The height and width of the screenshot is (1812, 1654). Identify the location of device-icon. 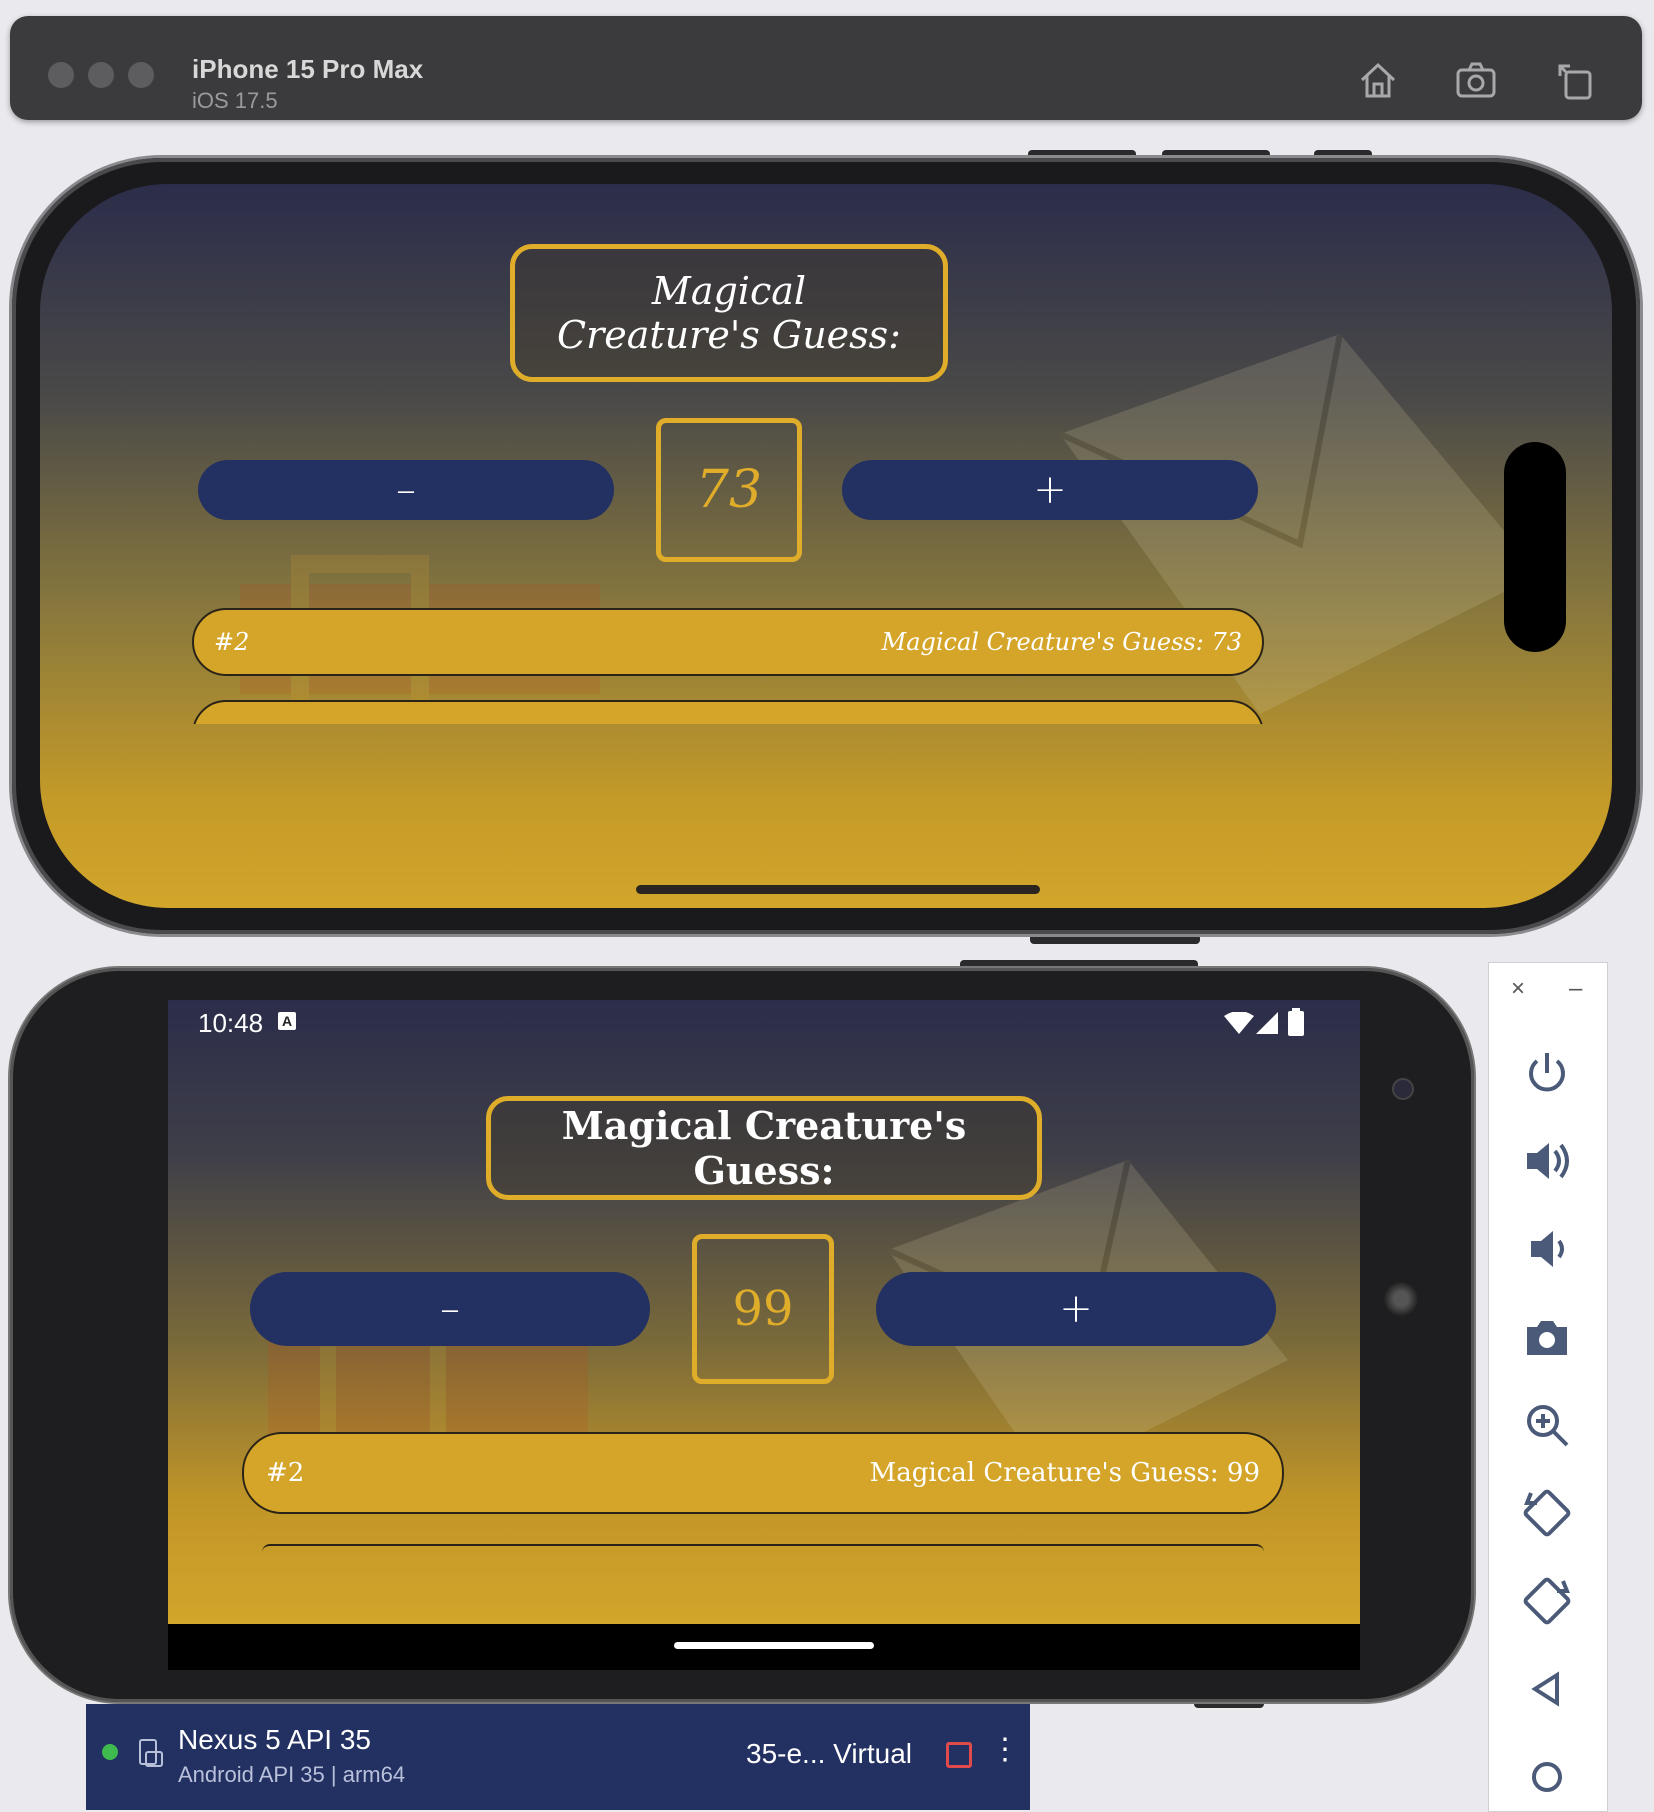
(151, 1753).